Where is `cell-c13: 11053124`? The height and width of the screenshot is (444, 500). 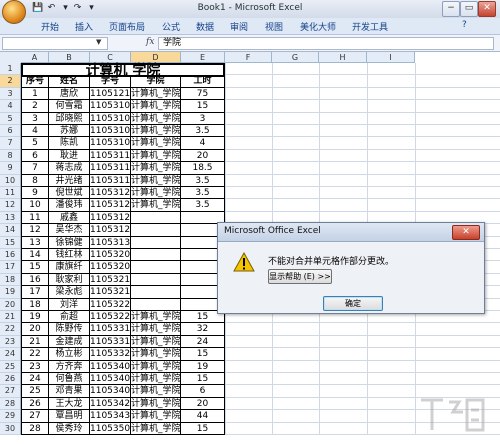 cell-c13: 11053124 is located at coordinates (110, 218).